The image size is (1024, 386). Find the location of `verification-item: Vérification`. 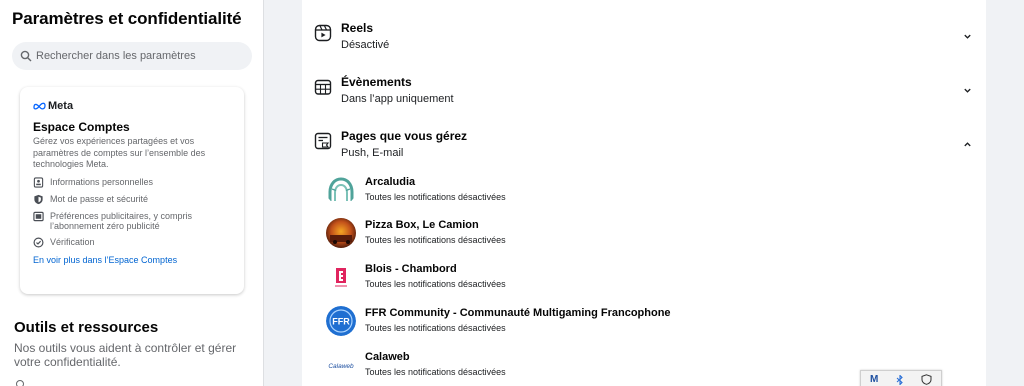

verification-item: Vérification is located at coordinates (132, 242).